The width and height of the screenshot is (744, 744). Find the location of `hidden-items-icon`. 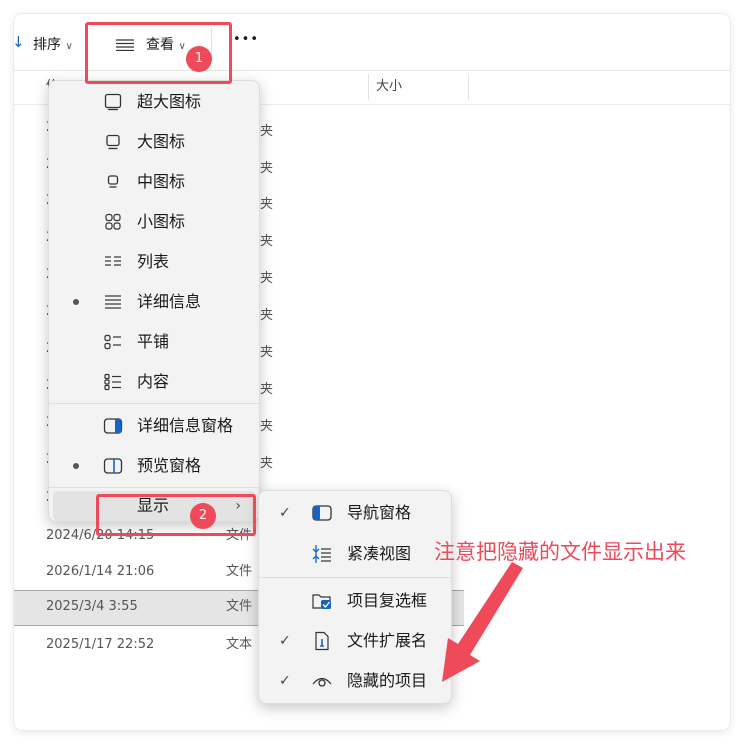

hidden-items-icon is located at coordinates (322, 681).